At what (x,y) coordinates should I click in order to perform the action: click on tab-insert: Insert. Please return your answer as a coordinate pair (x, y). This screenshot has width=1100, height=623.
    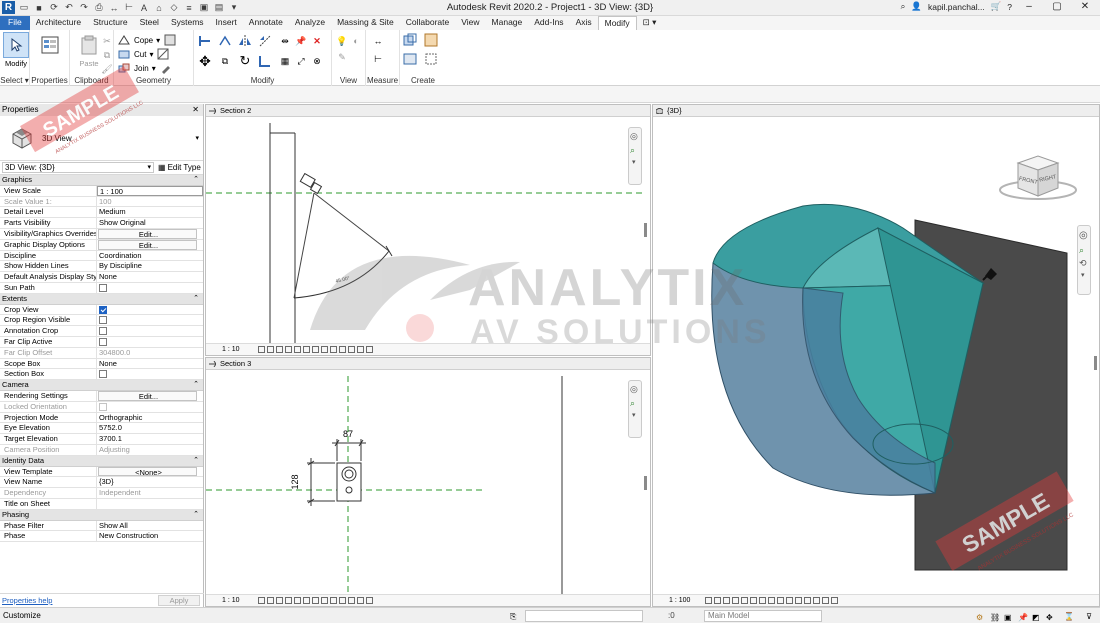
    Looking at the image, I should click on (226, 23).